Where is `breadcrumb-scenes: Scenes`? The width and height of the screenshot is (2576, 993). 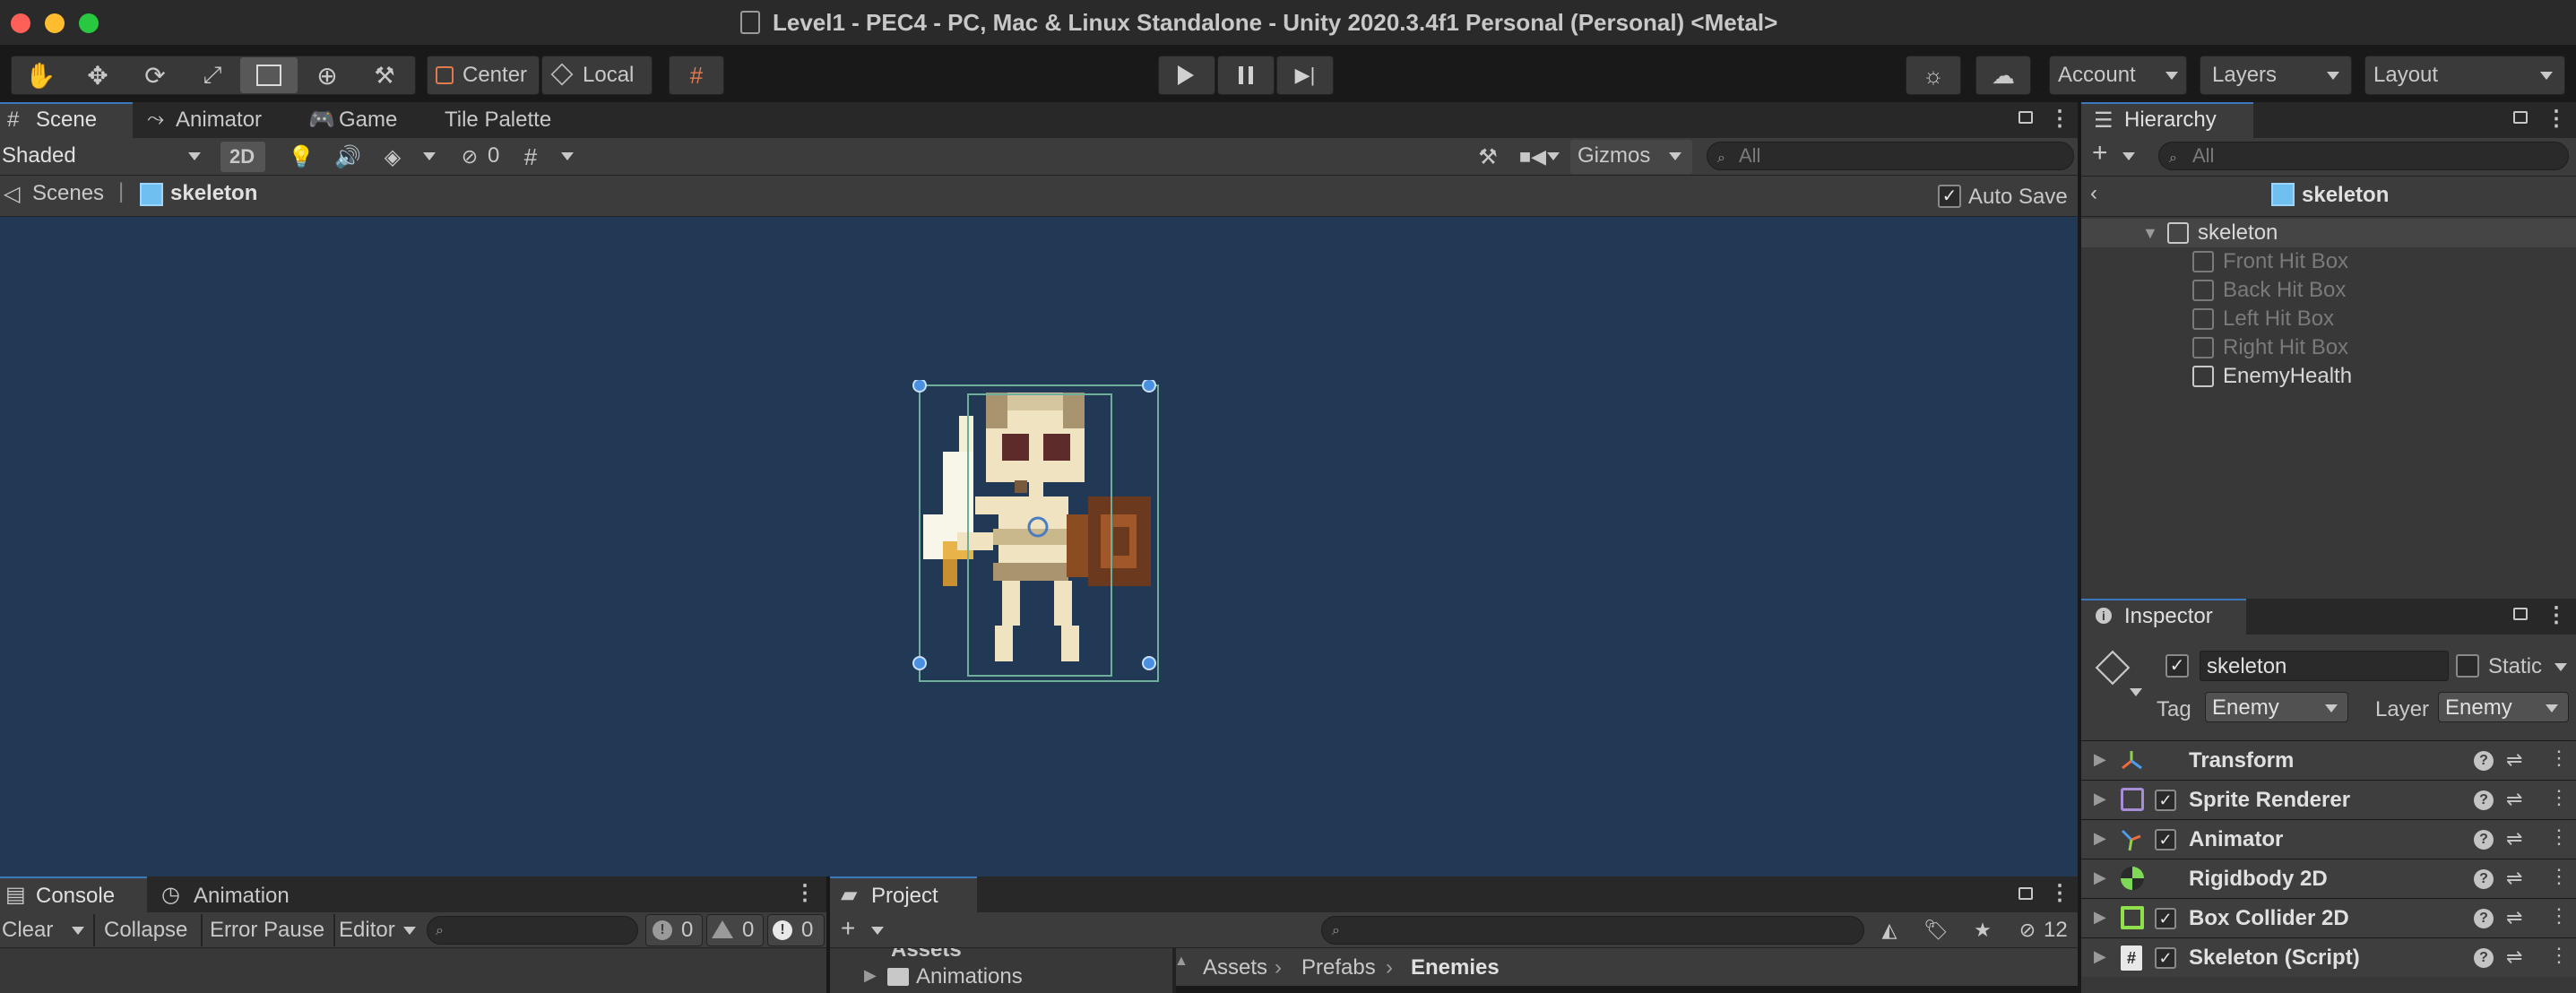 breadcrumb-scenes: Scenes is located at coordinates (68, 193).